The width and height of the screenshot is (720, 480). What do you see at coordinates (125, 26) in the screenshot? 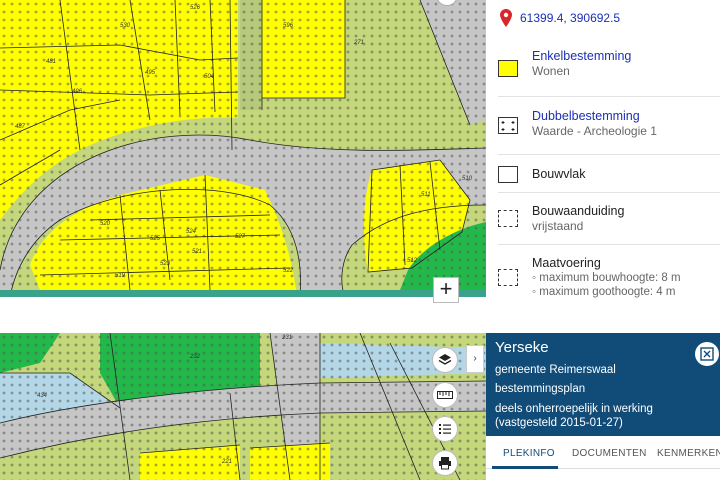
I see `parcel-number: 530` at bounding box center [125, 26].